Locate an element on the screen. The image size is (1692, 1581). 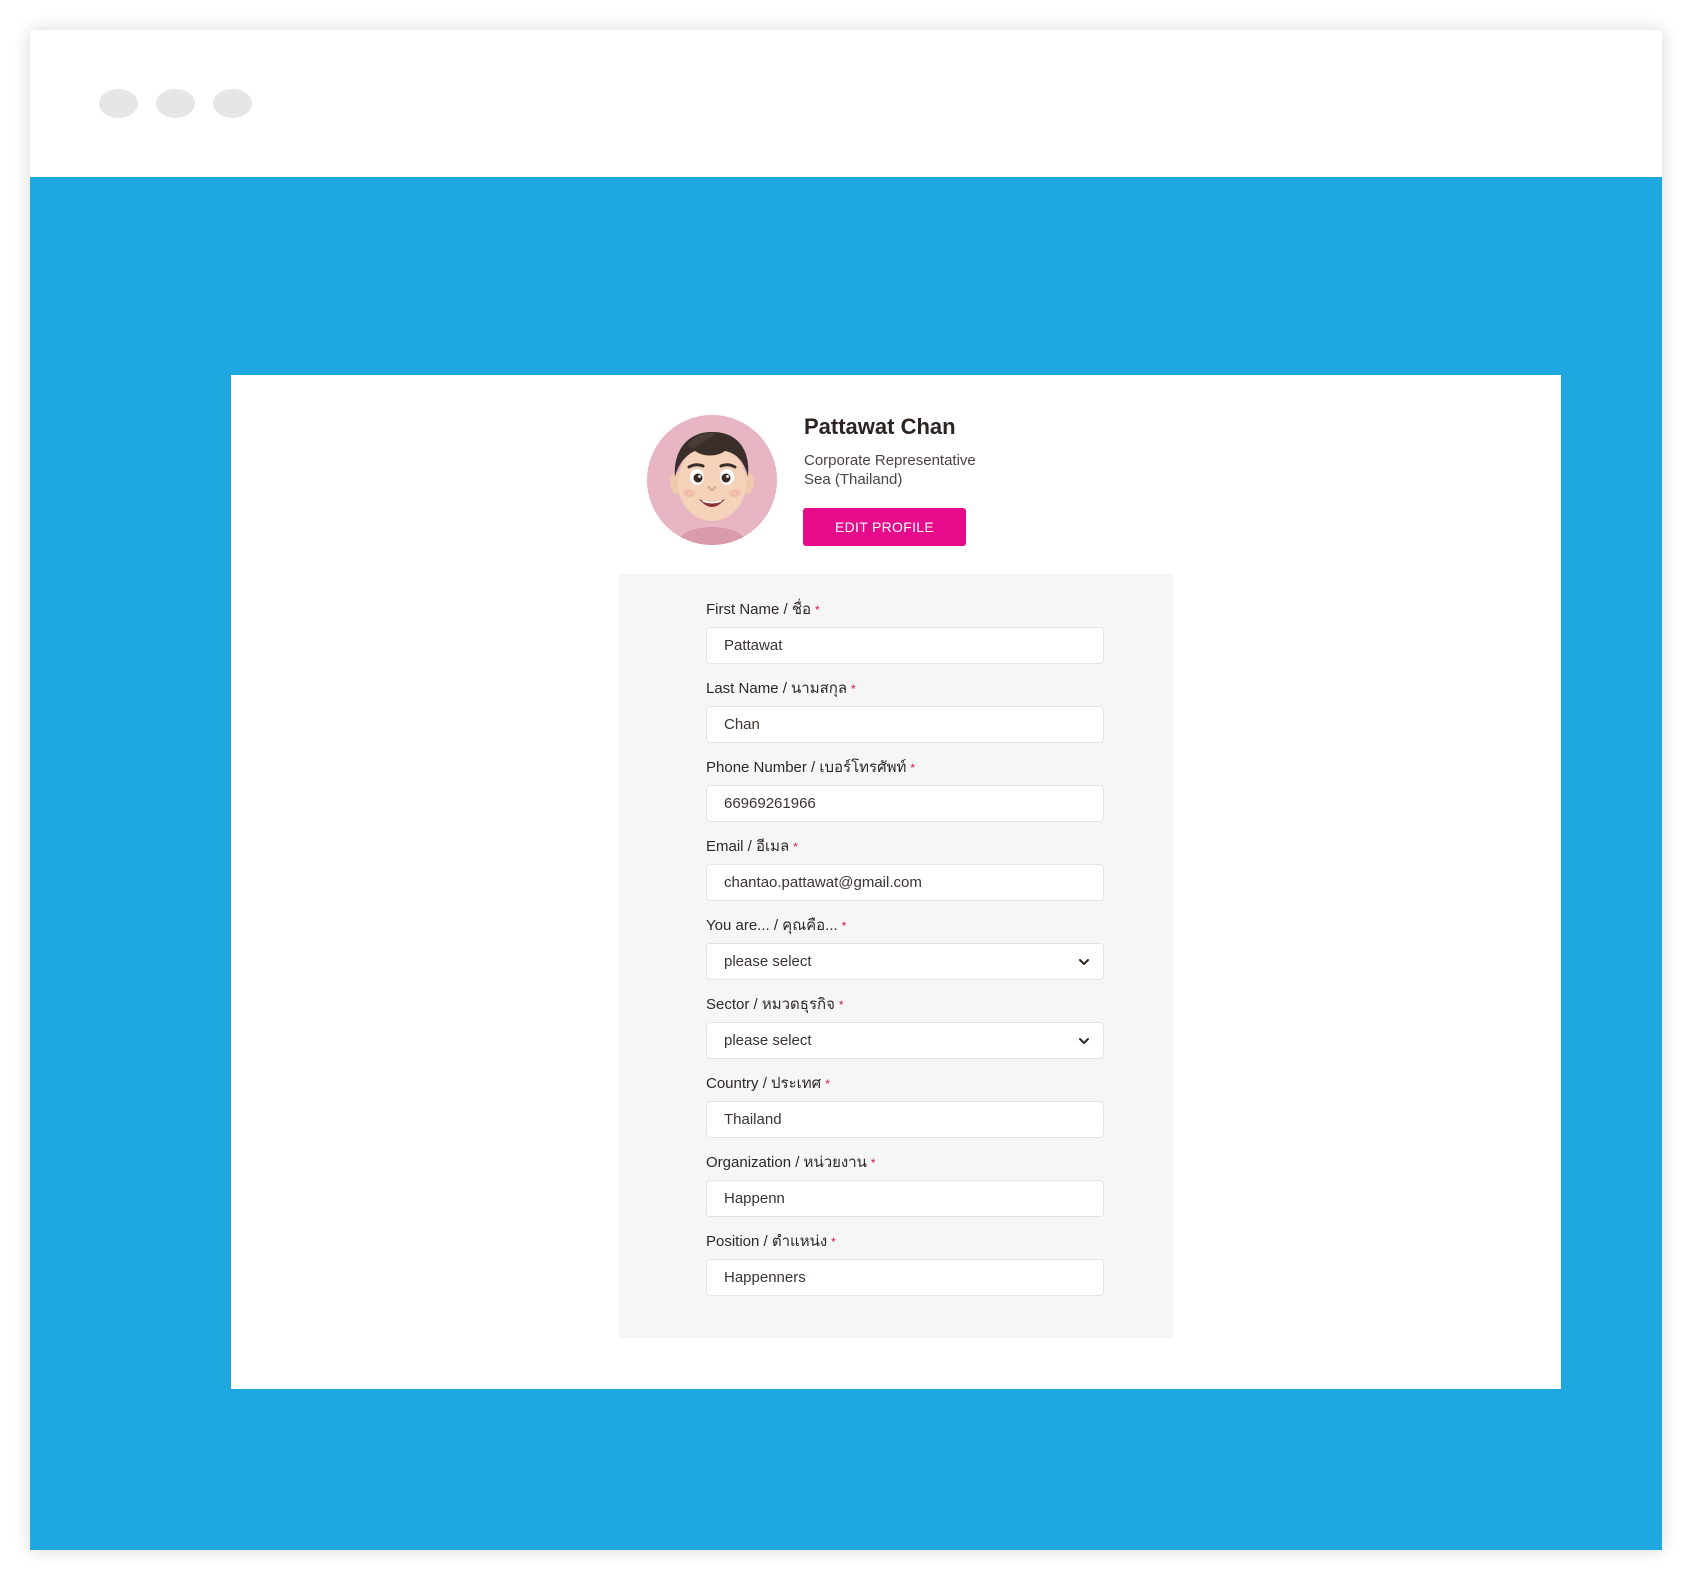
window-minimize-dot is located at coordinates (175, 103).